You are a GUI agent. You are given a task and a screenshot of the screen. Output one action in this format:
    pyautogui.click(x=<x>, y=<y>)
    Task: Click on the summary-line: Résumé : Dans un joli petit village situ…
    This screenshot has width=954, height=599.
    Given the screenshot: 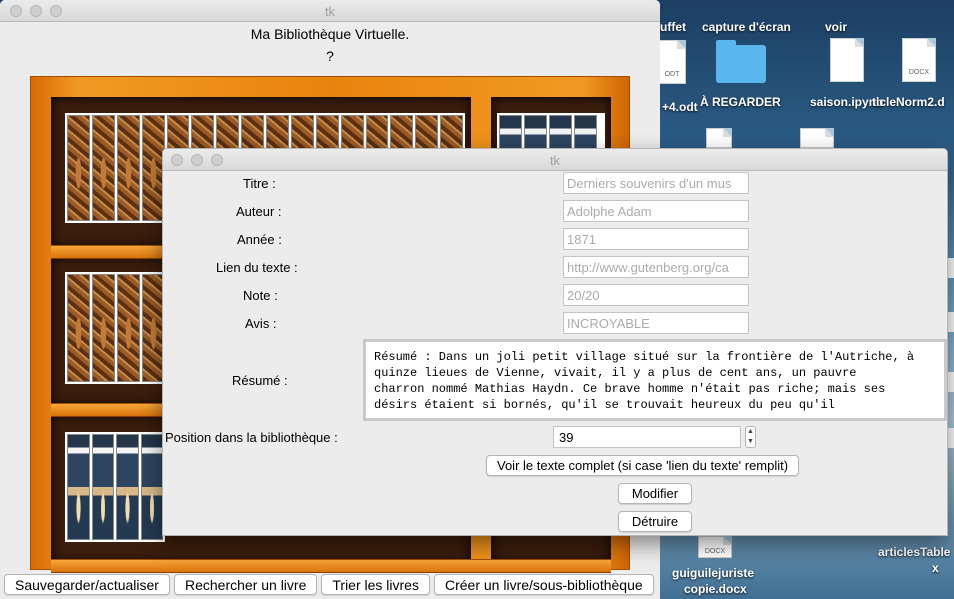 What is the action you would take?
    pyautogui.click(x=644, y=357)
    